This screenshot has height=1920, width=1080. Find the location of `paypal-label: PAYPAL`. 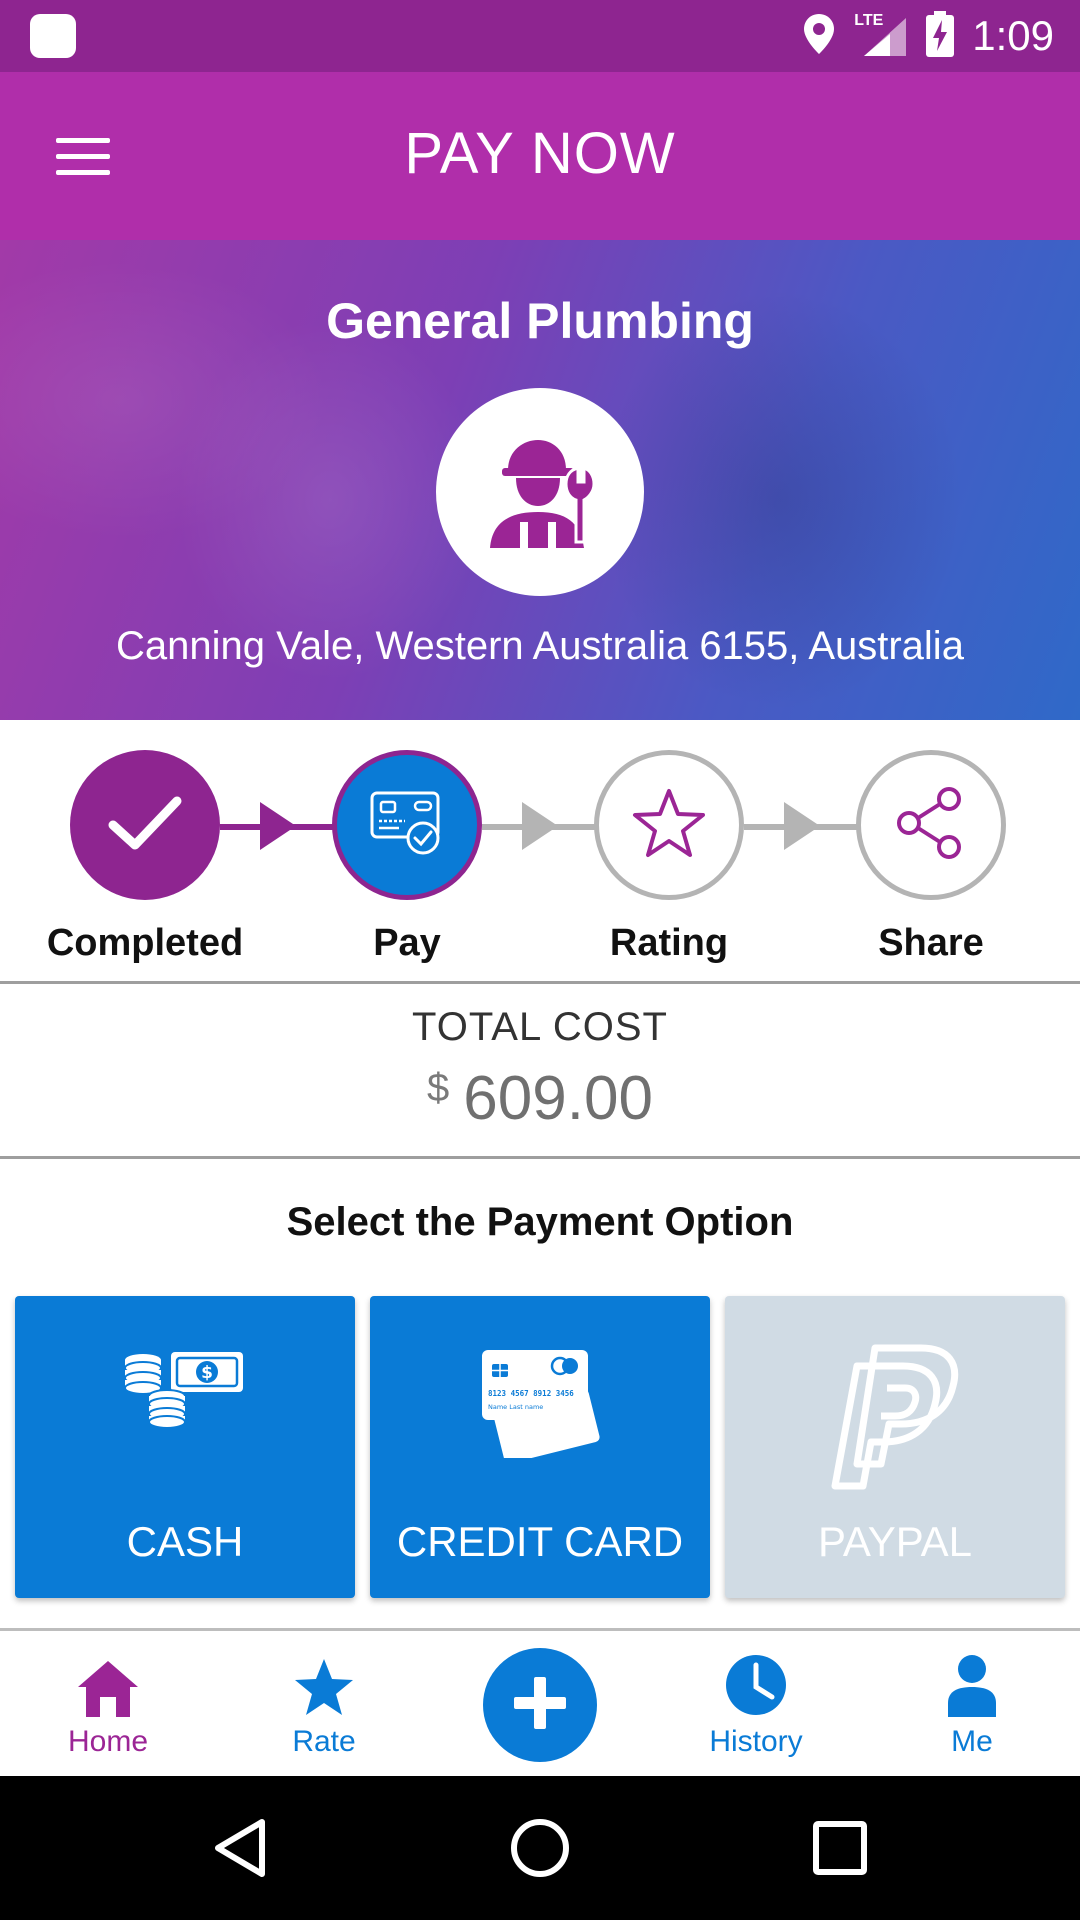

paypal-label: PAYPAL is located at coordinates (895, 1541).